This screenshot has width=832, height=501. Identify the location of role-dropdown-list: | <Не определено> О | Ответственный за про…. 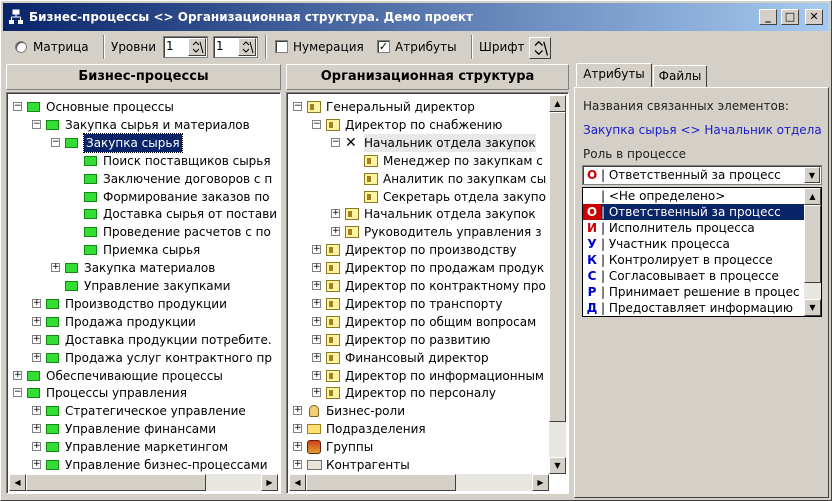
(702, 252).